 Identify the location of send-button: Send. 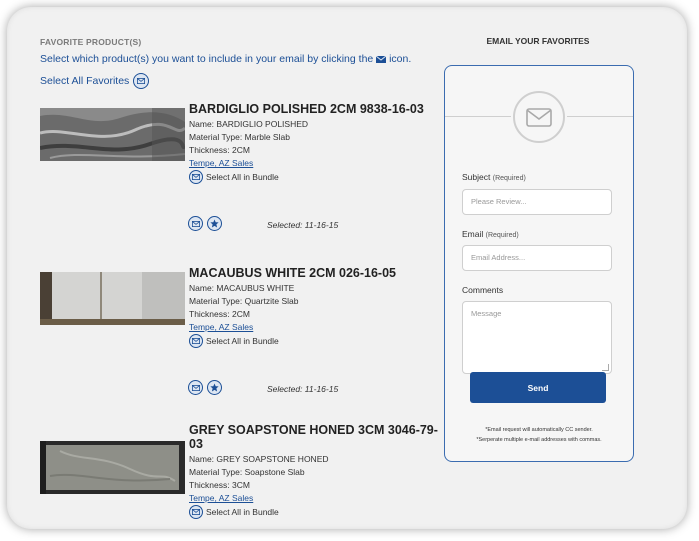
(538, 387).